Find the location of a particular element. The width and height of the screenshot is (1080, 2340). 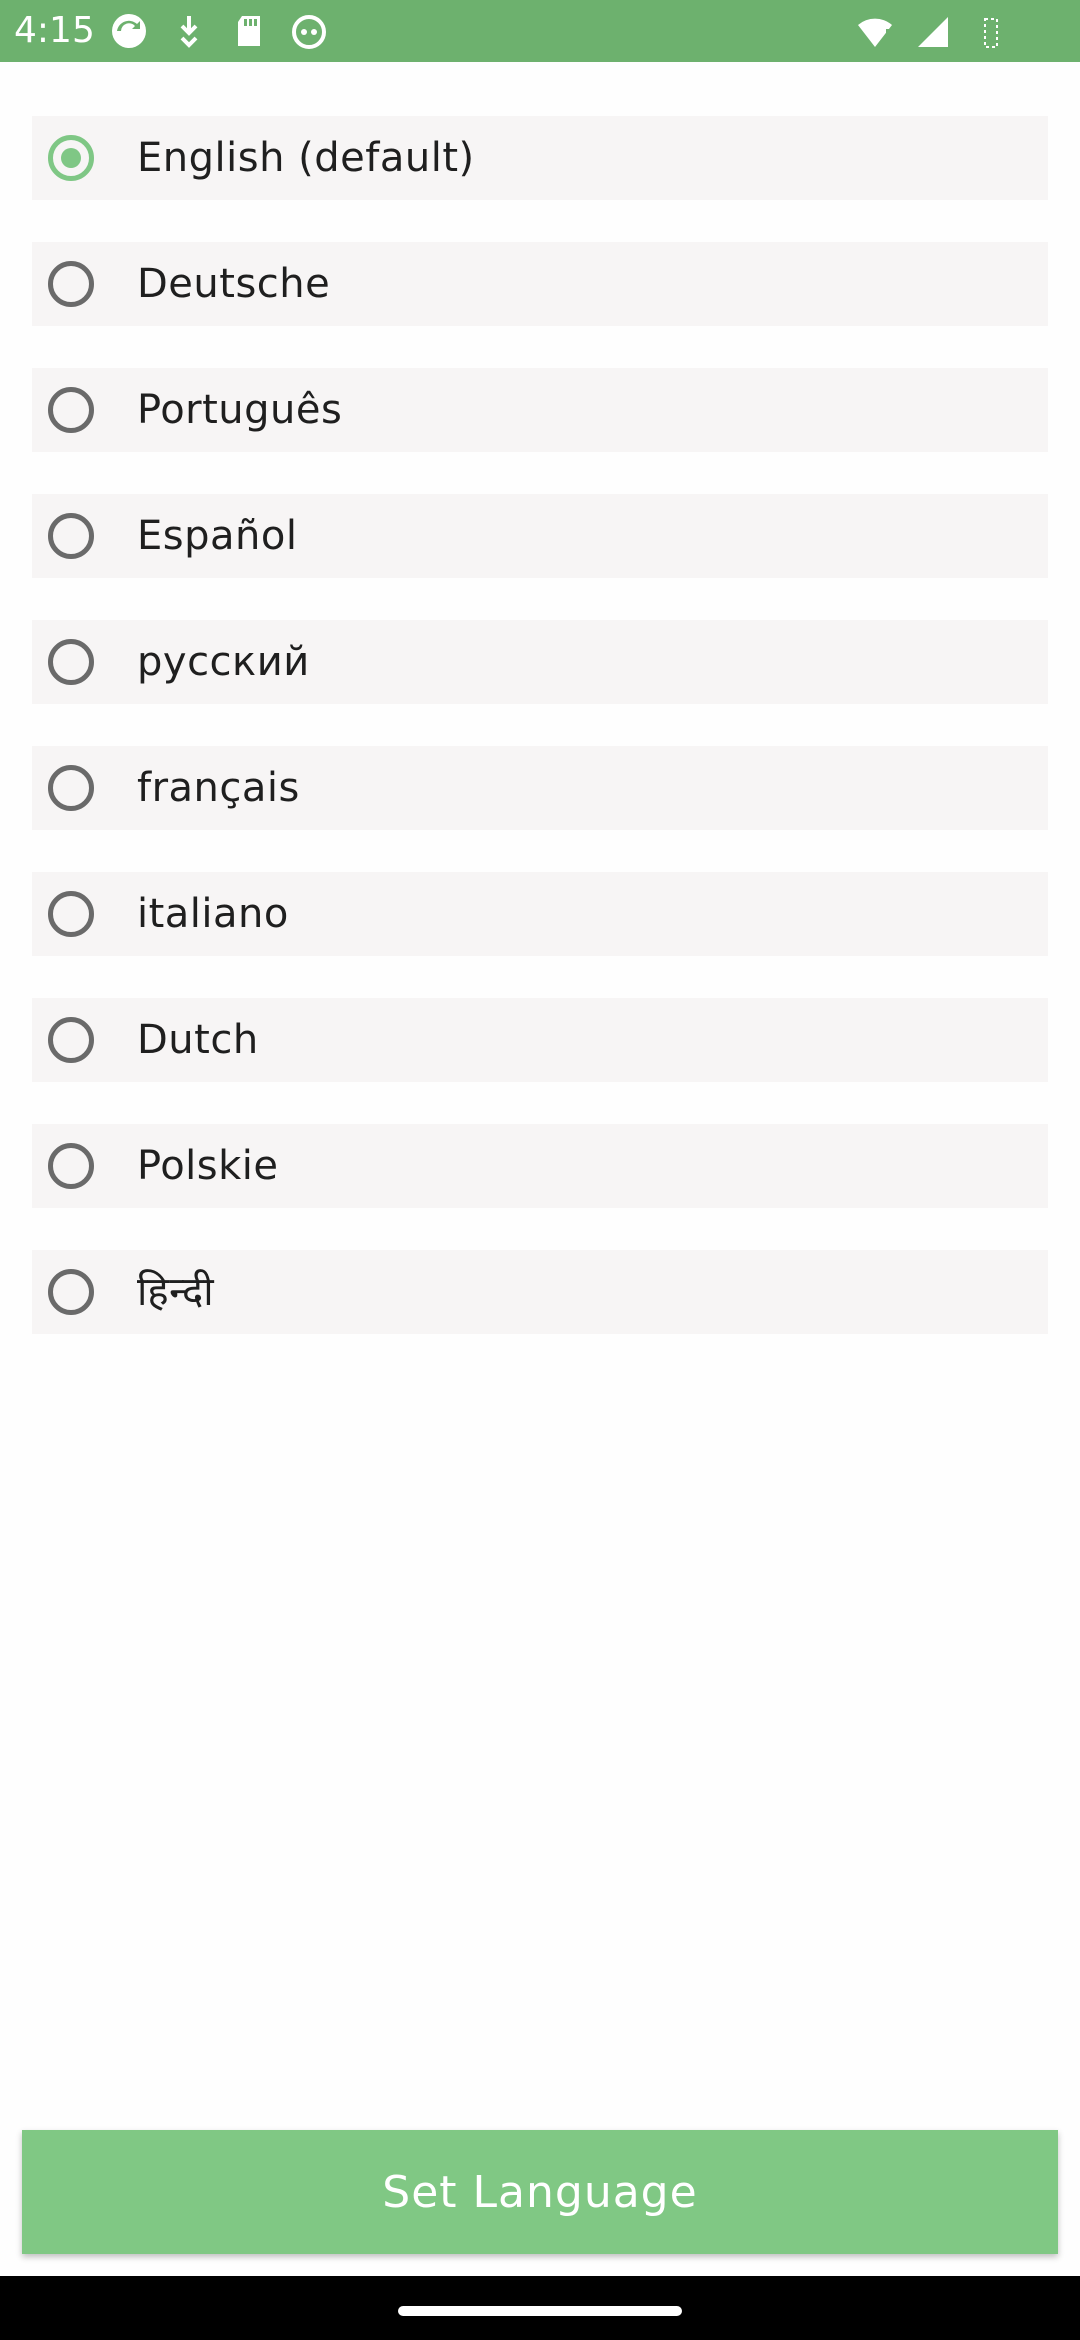

language-option: हिन्दी is located at coordinates (540, 1292).